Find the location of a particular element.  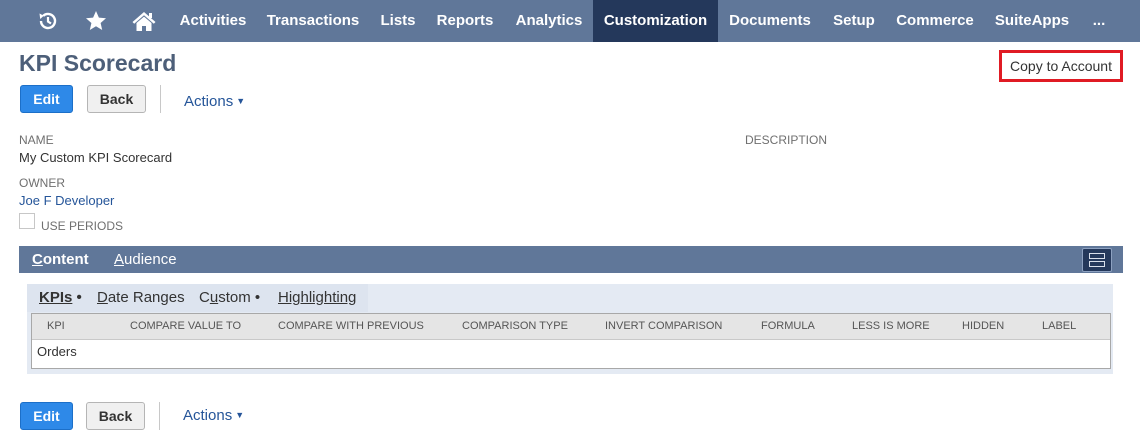

column-kpi: KPI is located at coordinates (56, 326).